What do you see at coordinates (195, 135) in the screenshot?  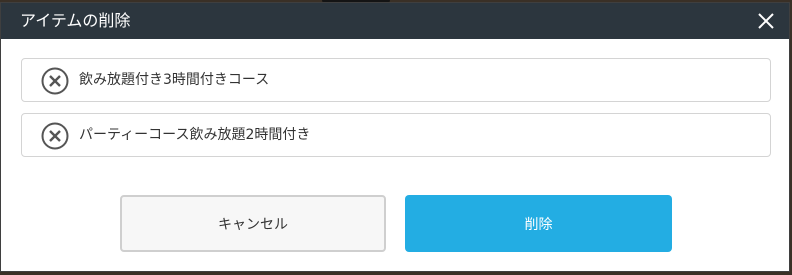 I see `item-label: パーティーコース飲み放題2時間付き` at bounding box center [195, 135].